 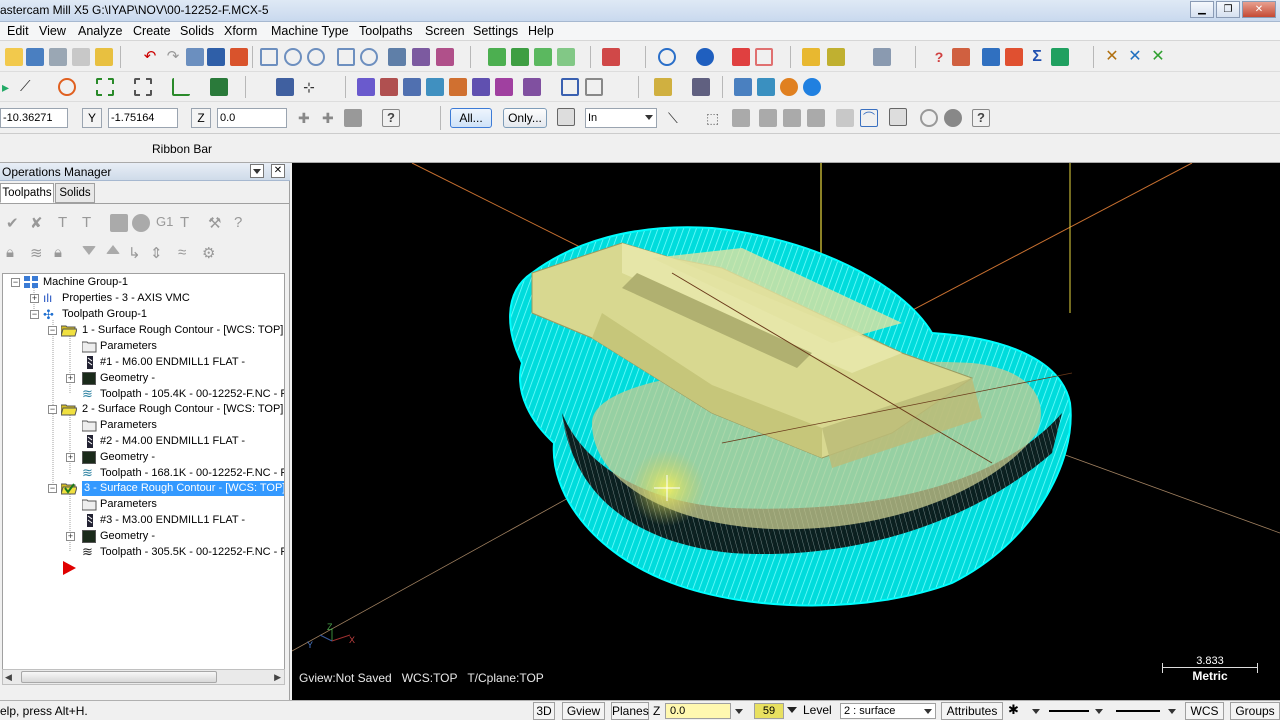 What do you see at coordinates (445, 57) in the screenshot?
I see `rotate-icon` at bounding box center [445, 57].